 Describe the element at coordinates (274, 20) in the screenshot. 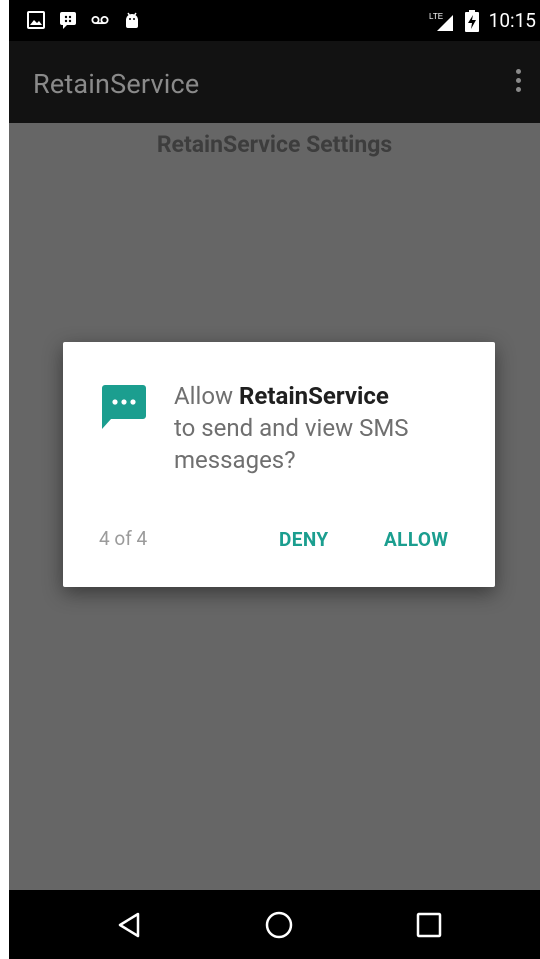

I see `status-bar: LTE 10:15` at that location.